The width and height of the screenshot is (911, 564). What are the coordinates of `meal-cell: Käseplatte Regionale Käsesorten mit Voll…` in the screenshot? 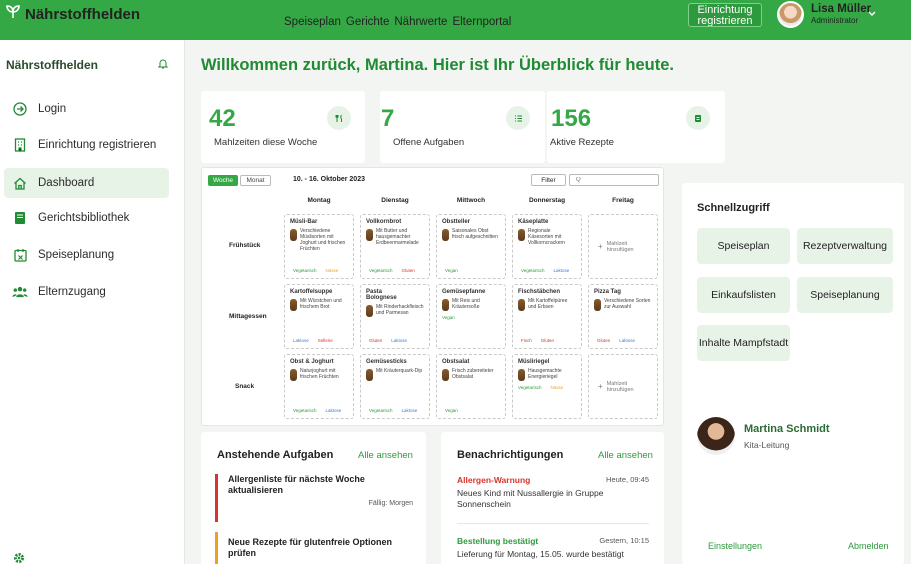 It's located at (547, 246).